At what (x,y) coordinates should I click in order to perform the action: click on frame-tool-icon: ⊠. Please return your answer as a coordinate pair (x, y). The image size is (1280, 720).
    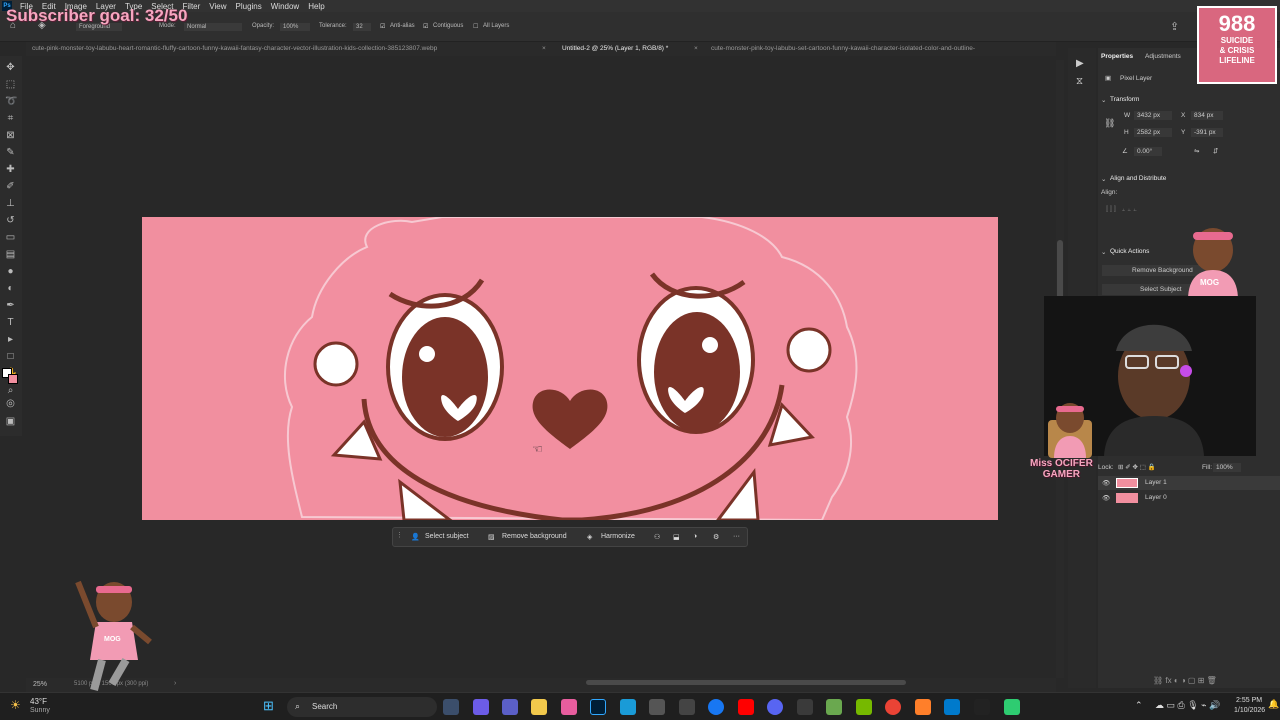
    Looking at the image, I should click on (10, 135).